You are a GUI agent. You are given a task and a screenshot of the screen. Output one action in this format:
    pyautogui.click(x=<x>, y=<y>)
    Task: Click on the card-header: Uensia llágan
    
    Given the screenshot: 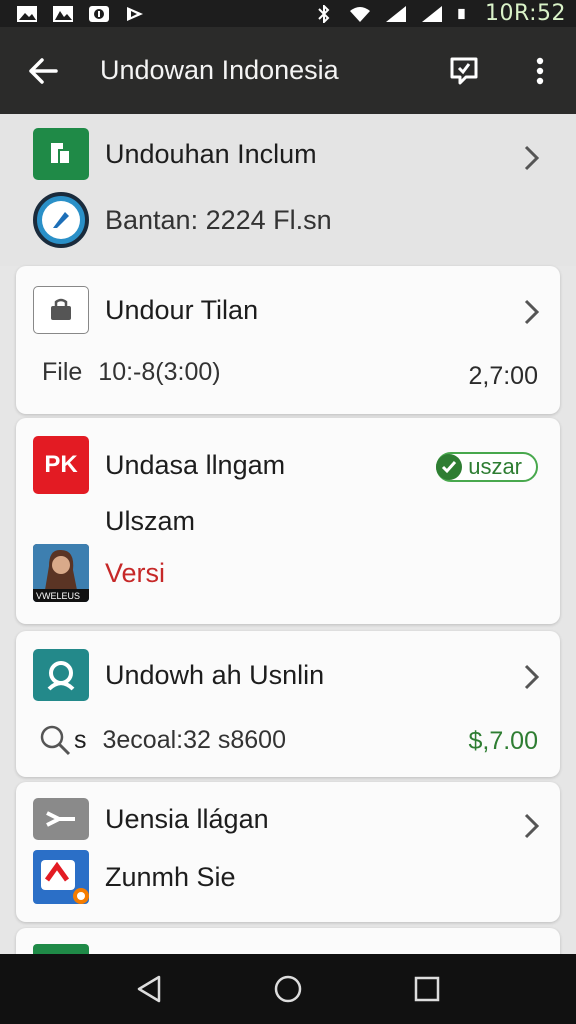 What is the action you would take?
    pyautogui.click(x=151, y=819)
    